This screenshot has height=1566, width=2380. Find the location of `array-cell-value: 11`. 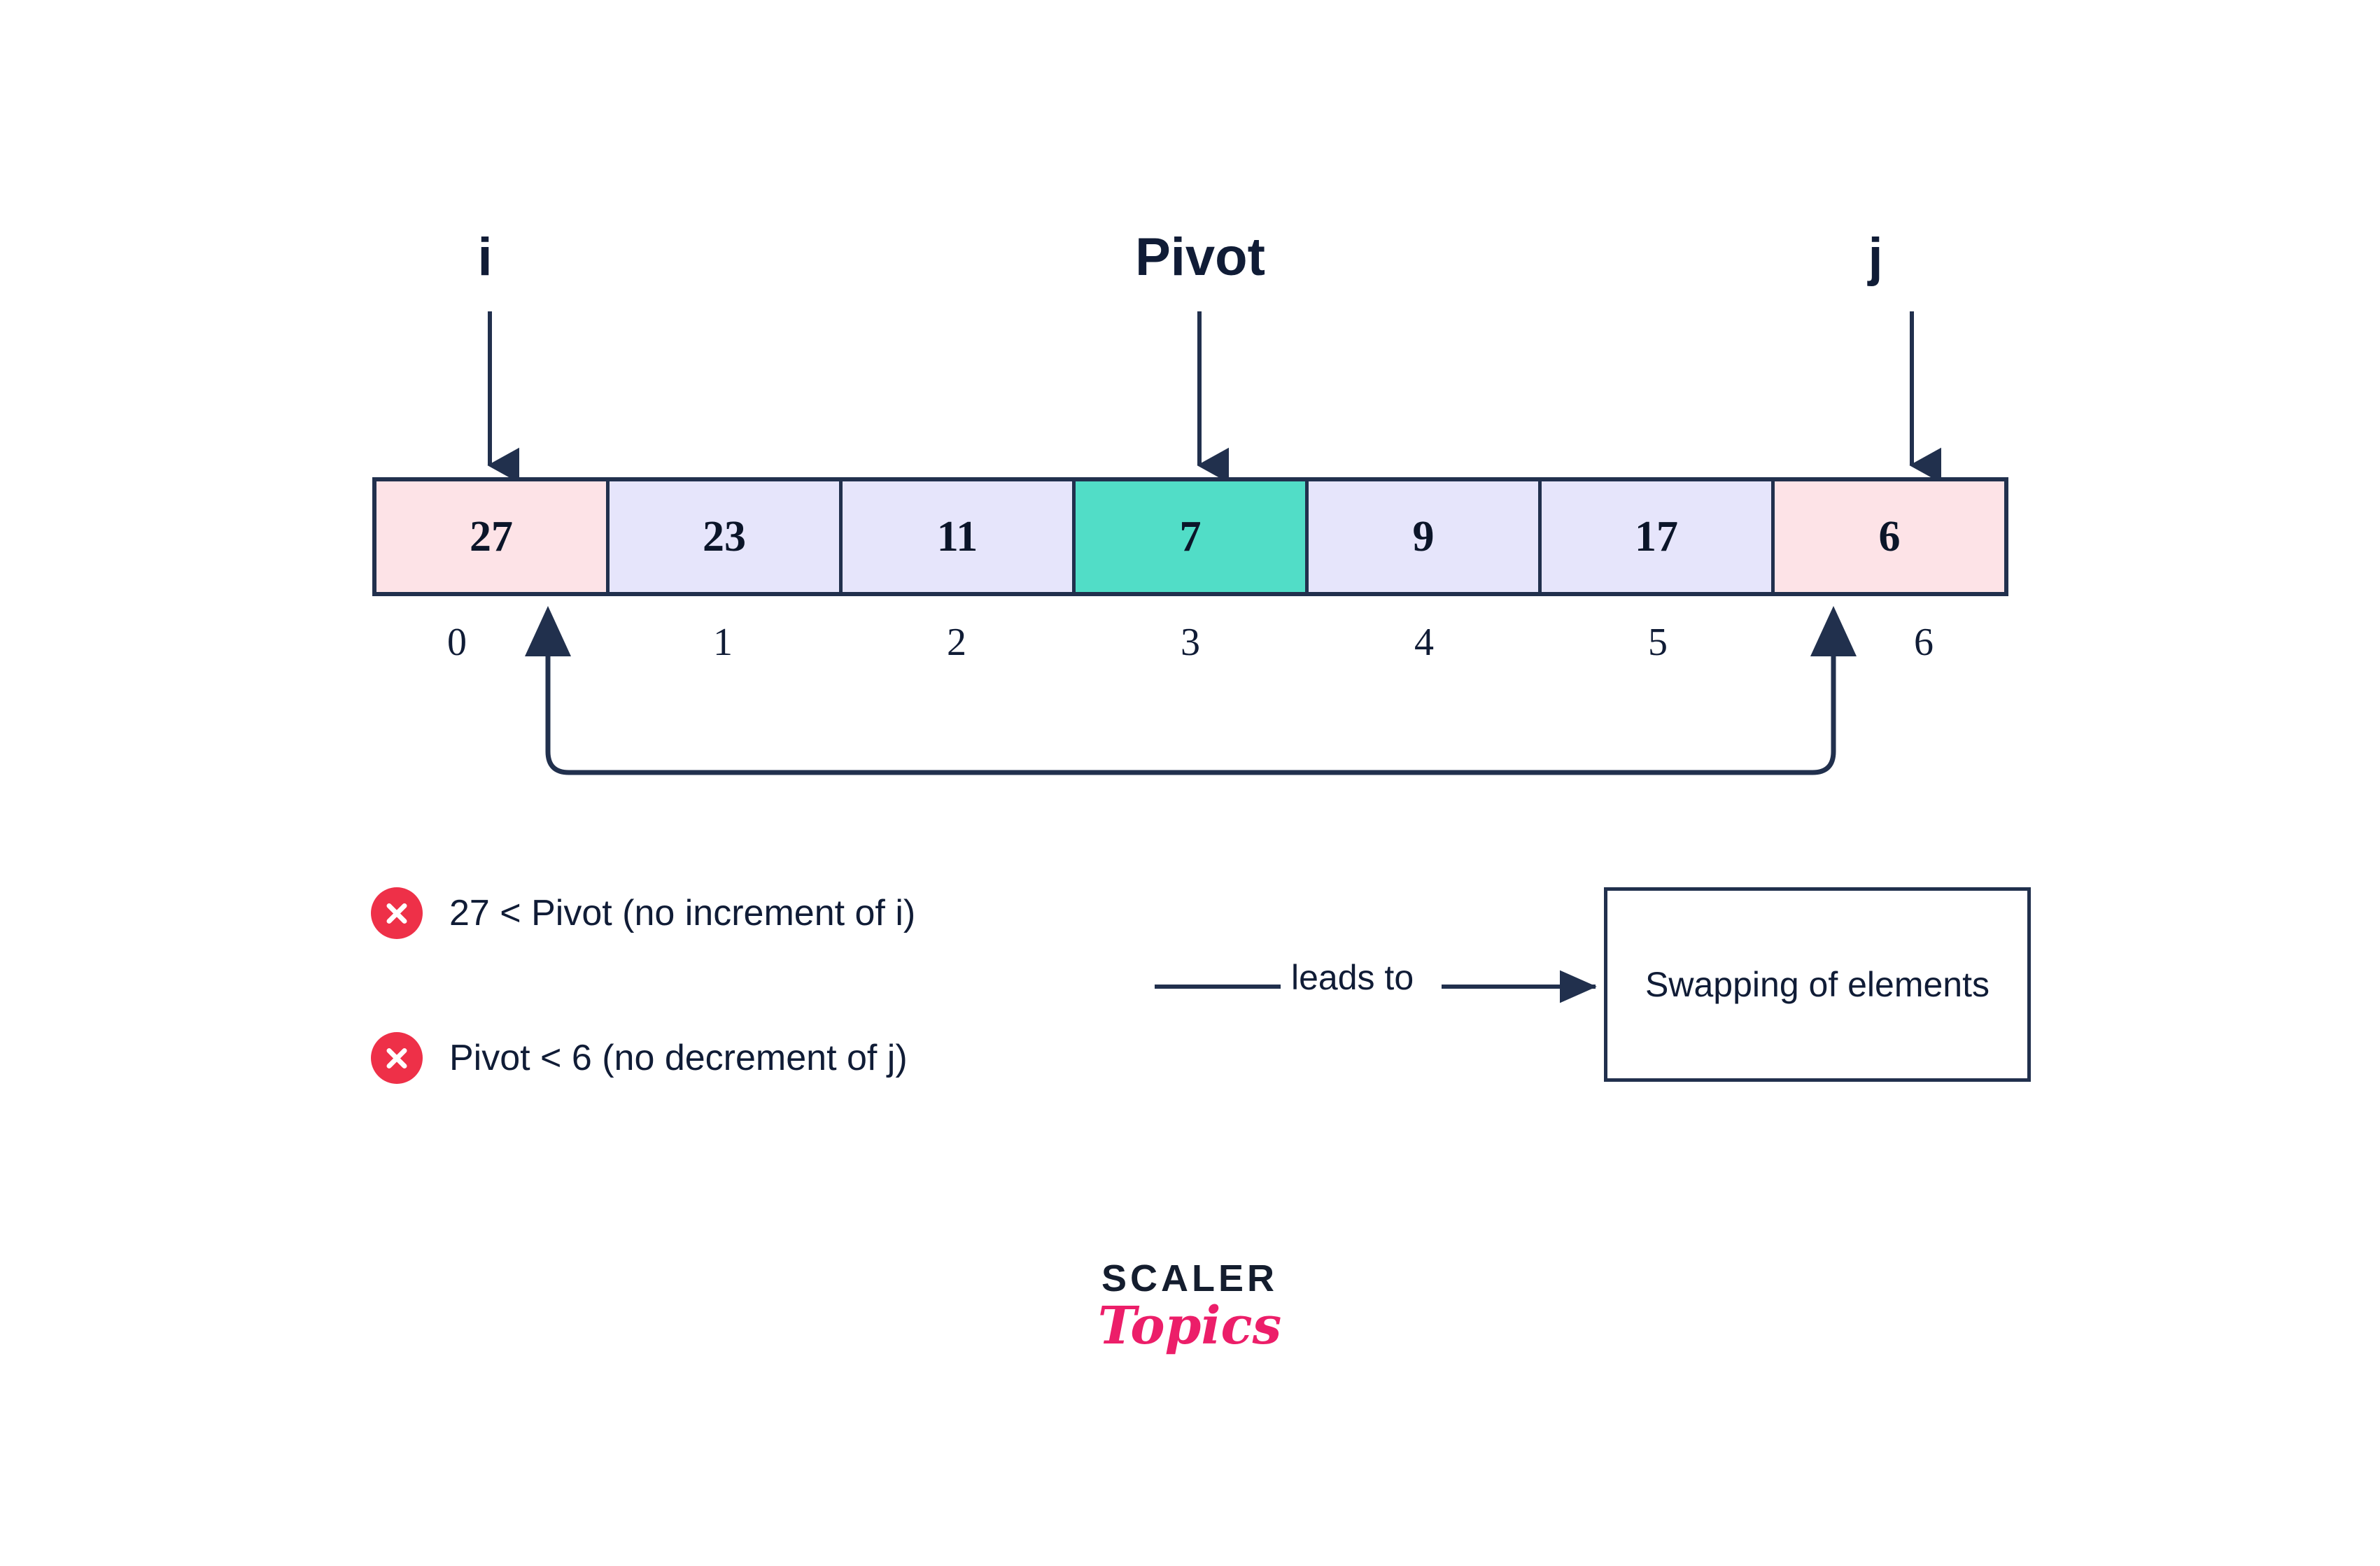

array-cell-value: 11 is located at coordinates (957, 536).